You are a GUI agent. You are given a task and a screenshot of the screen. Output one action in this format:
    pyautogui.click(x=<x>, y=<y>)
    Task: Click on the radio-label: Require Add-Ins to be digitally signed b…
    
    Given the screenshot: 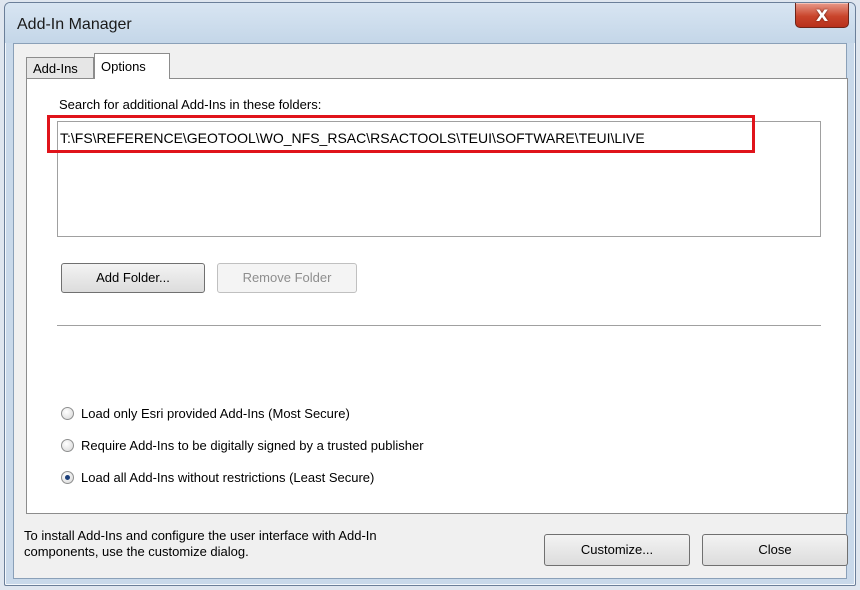 What is the action you would take?
    pyautogui.click(x=252, y=445)
    